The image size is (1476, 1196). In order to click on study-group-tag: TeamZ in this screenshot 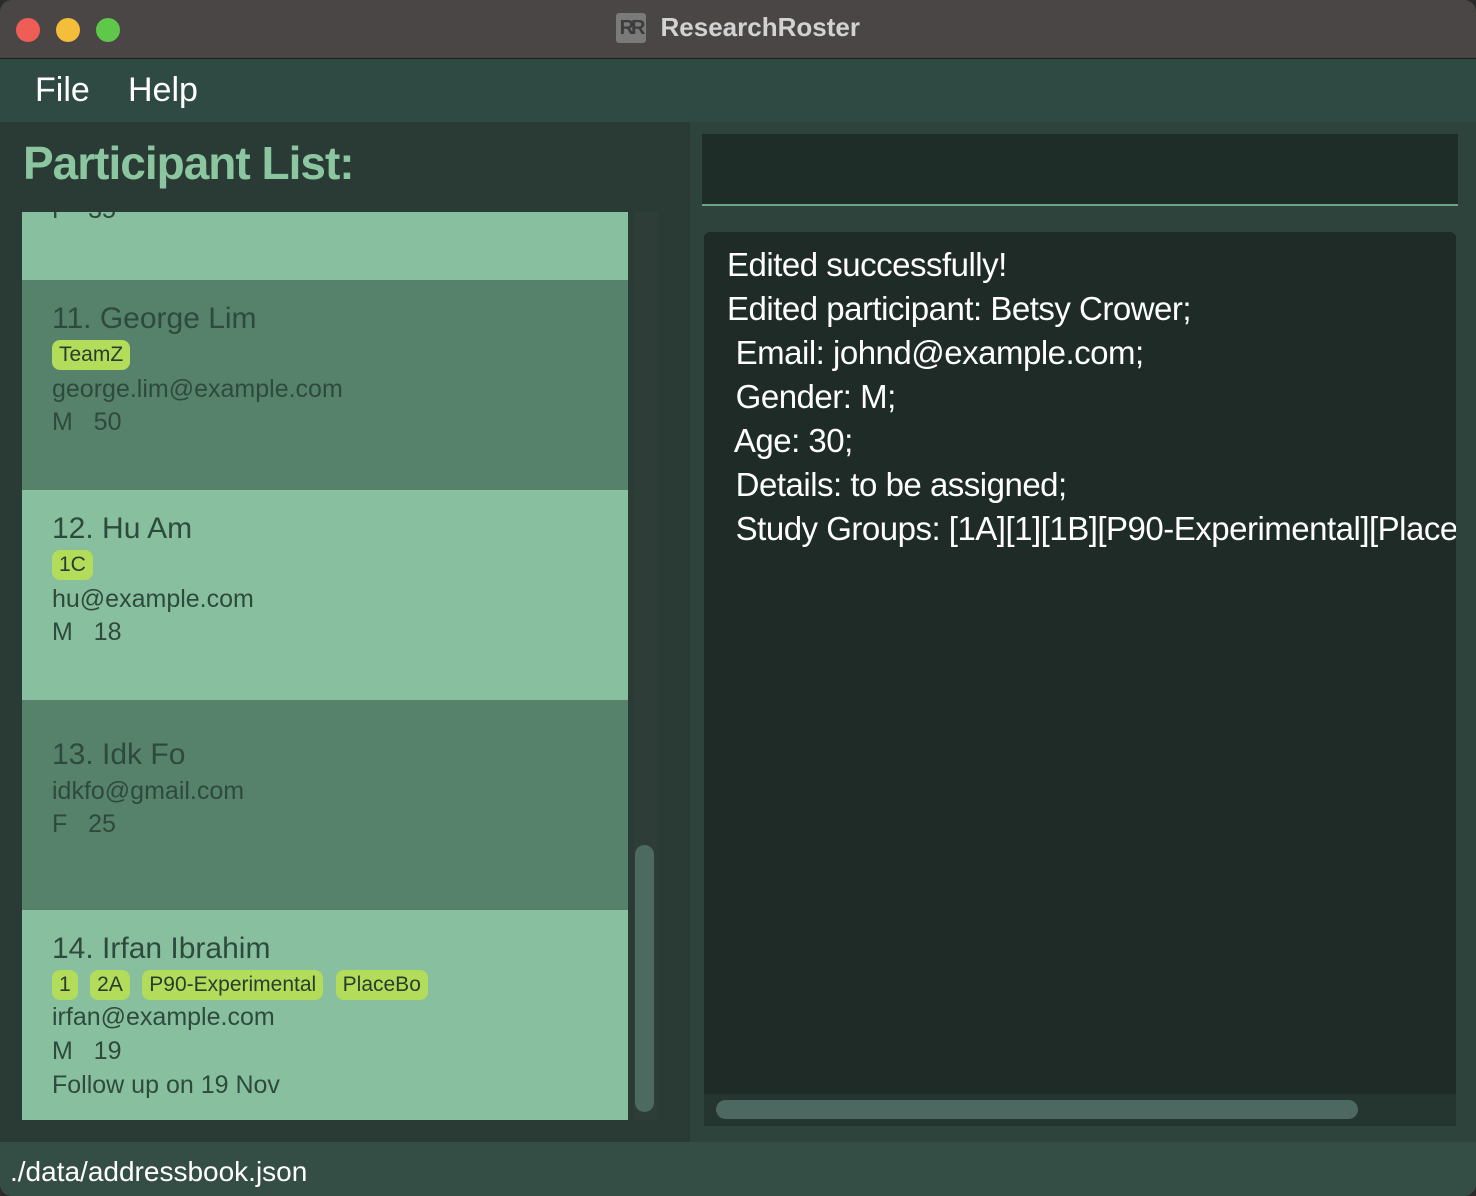, I will do `click(91, 355)`.